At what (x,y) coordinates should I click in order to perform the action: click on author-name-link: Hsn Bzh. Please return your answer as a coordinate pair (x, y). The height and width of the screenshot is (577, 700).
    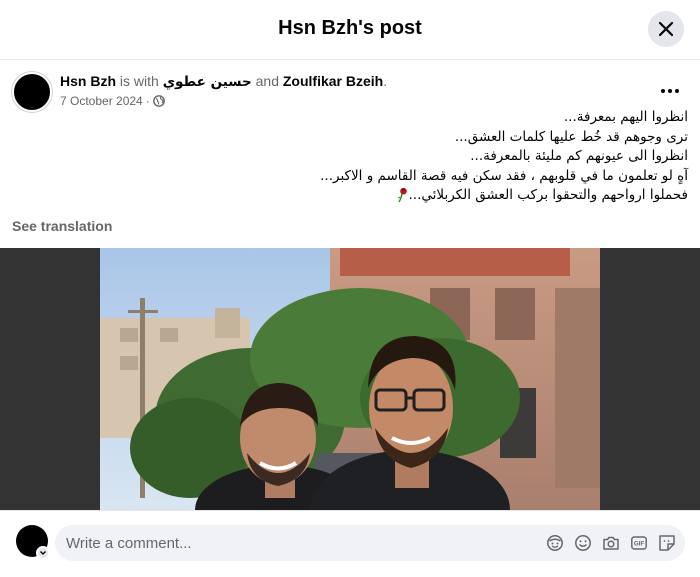
    Looking at the image, I should click on (88, 81).